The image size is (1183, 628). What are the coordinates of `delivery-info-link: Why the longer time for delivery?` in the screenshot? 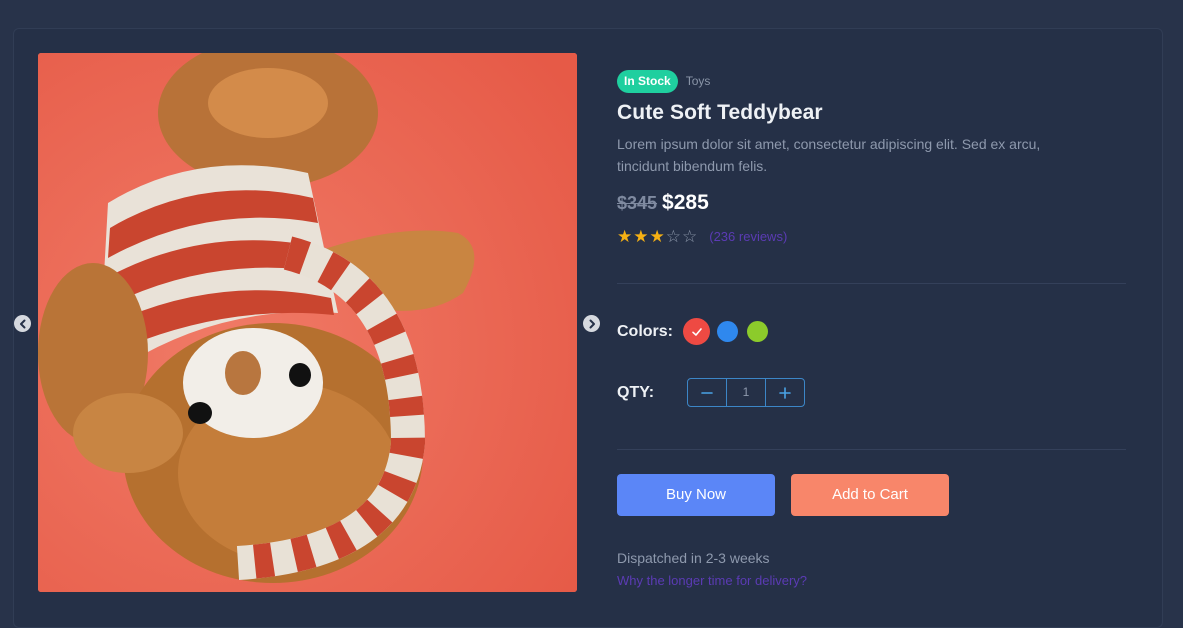 It's located at (712, 580).